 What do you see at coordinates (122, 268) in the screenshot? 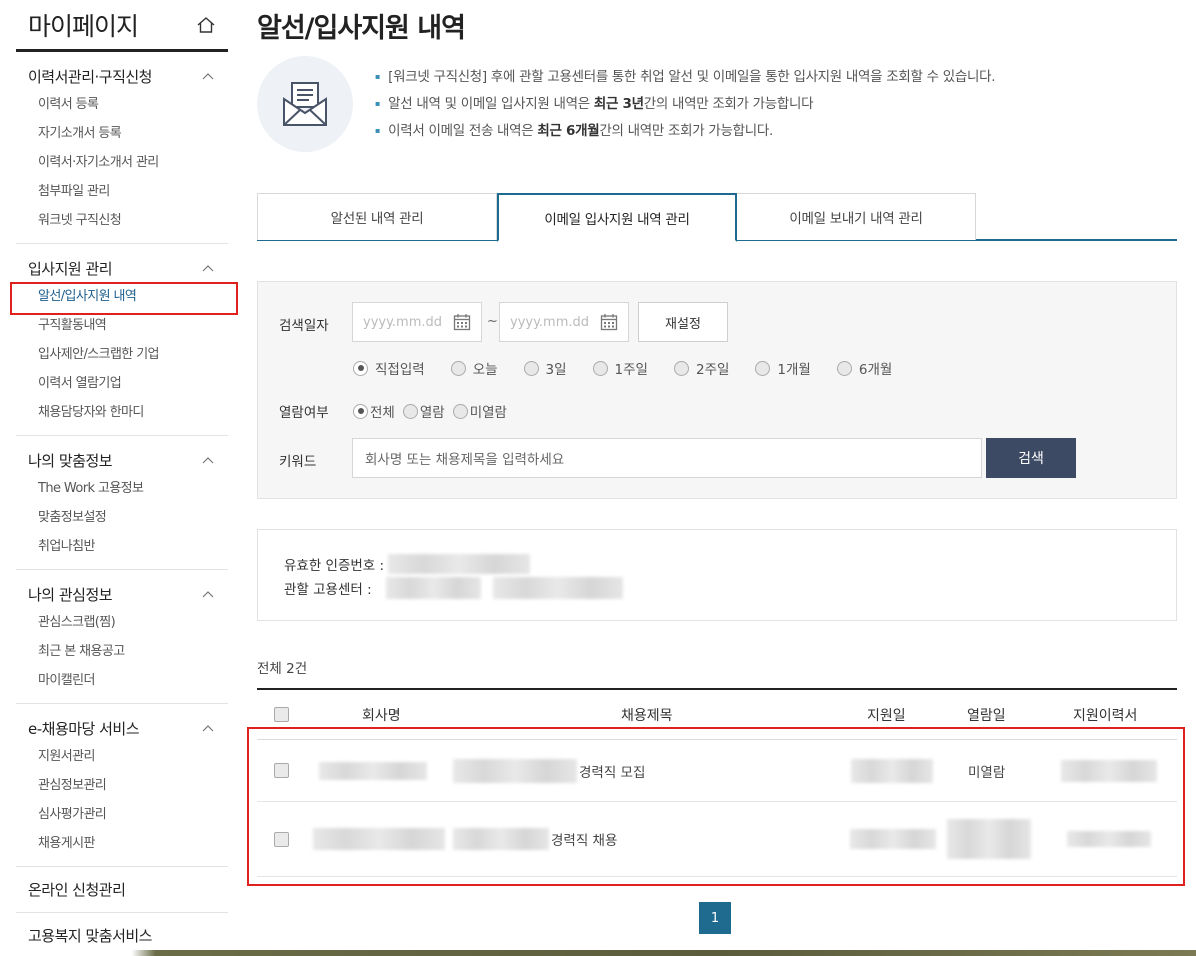
I see `sidebar-section-head: 입사지원 관리` at bounding box center [122, 268].